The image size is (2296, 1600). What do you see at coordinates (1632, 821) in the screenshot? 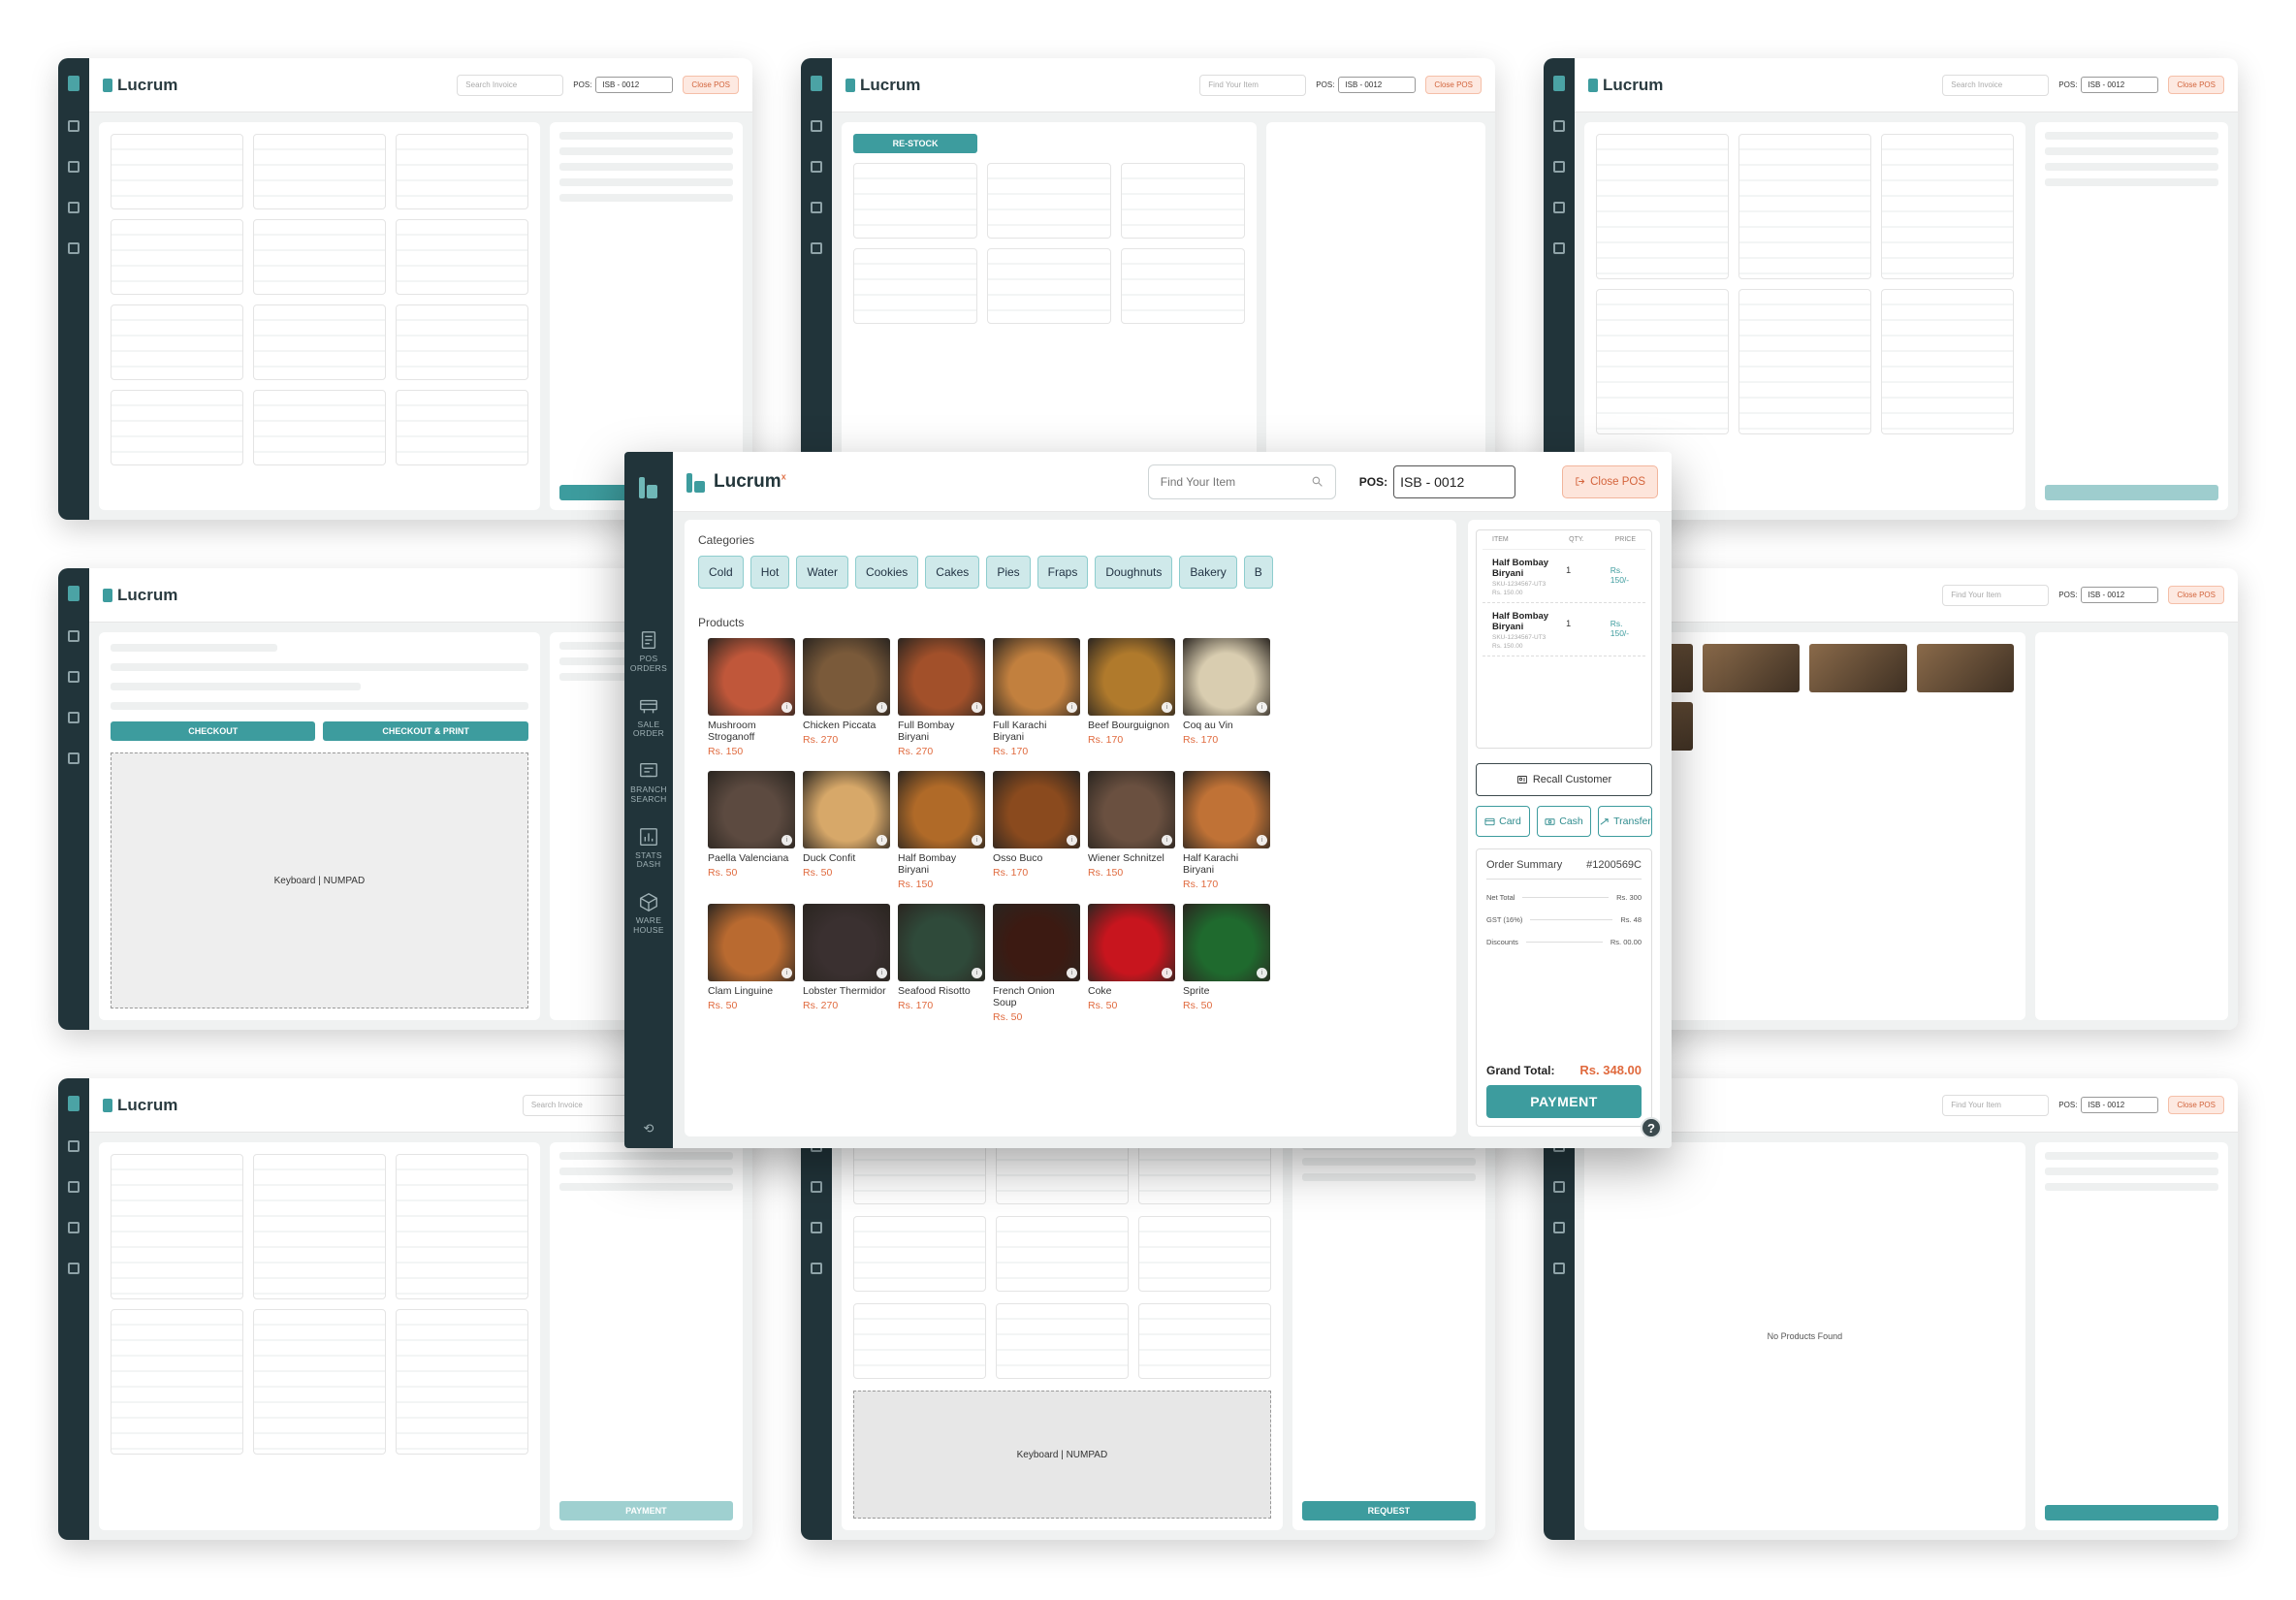
I see `transfer-label: Transfer` at bounding box center [1632, 821].